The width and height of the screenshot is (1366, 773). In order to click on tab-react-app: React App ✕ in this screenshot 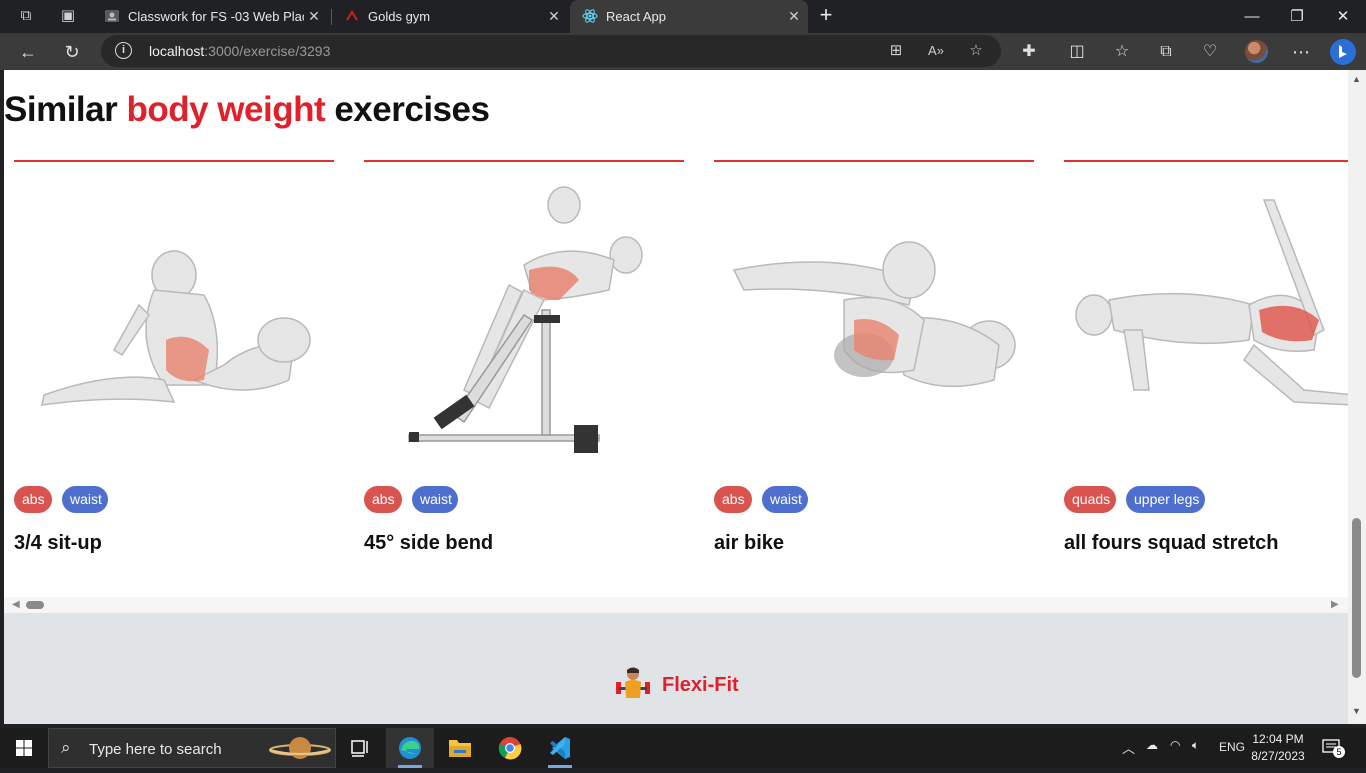, I will do `click(689, 16)`.